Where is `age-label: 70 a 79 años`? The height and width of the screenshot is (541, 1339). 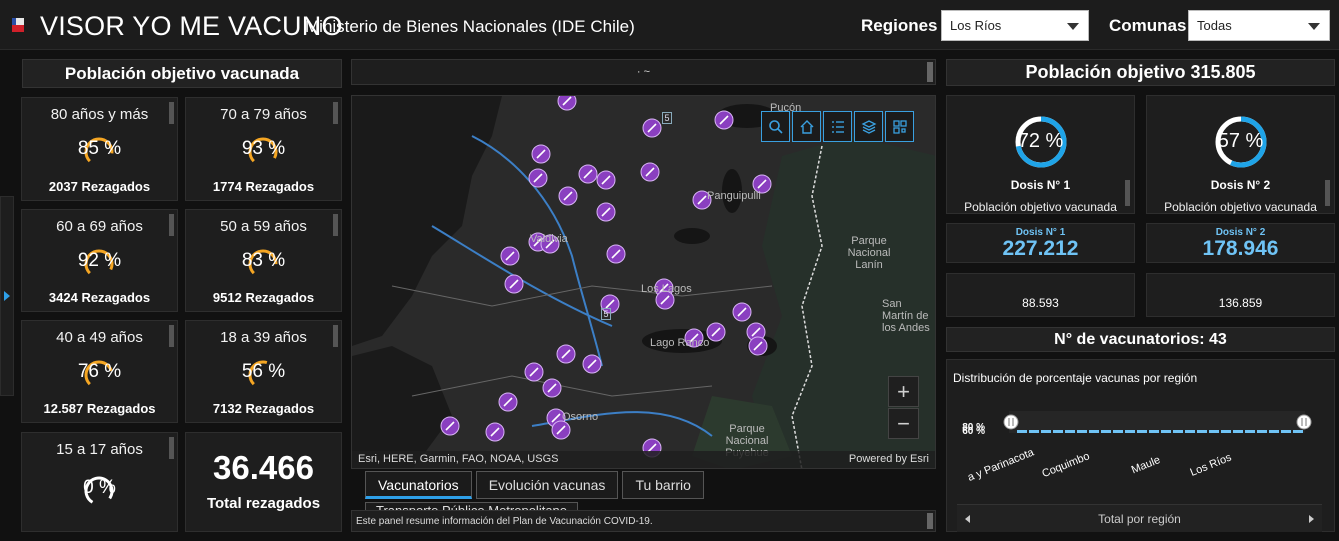
age-label: 70 a 79 años is located at coordinates (263, 114).